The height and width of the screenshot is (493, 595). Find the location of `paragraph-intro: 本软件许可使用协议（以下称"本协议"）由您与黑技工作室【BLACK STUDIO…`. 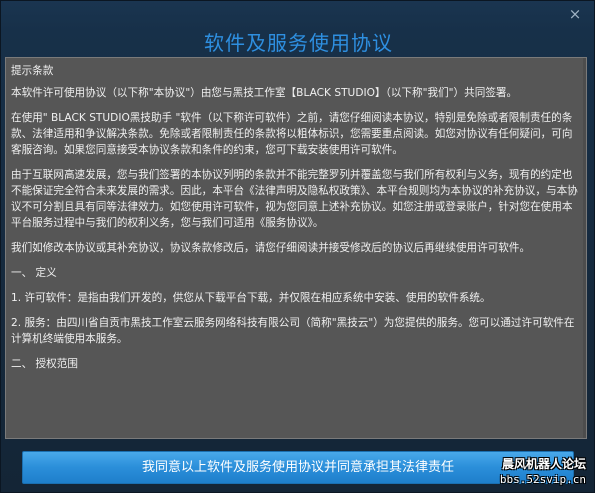

paragraph-intro: 本软件许可使用协议（以下称"本协议"）由您与黑技工作室【BLACK STUDIO… is located at coordinates (264, 93).